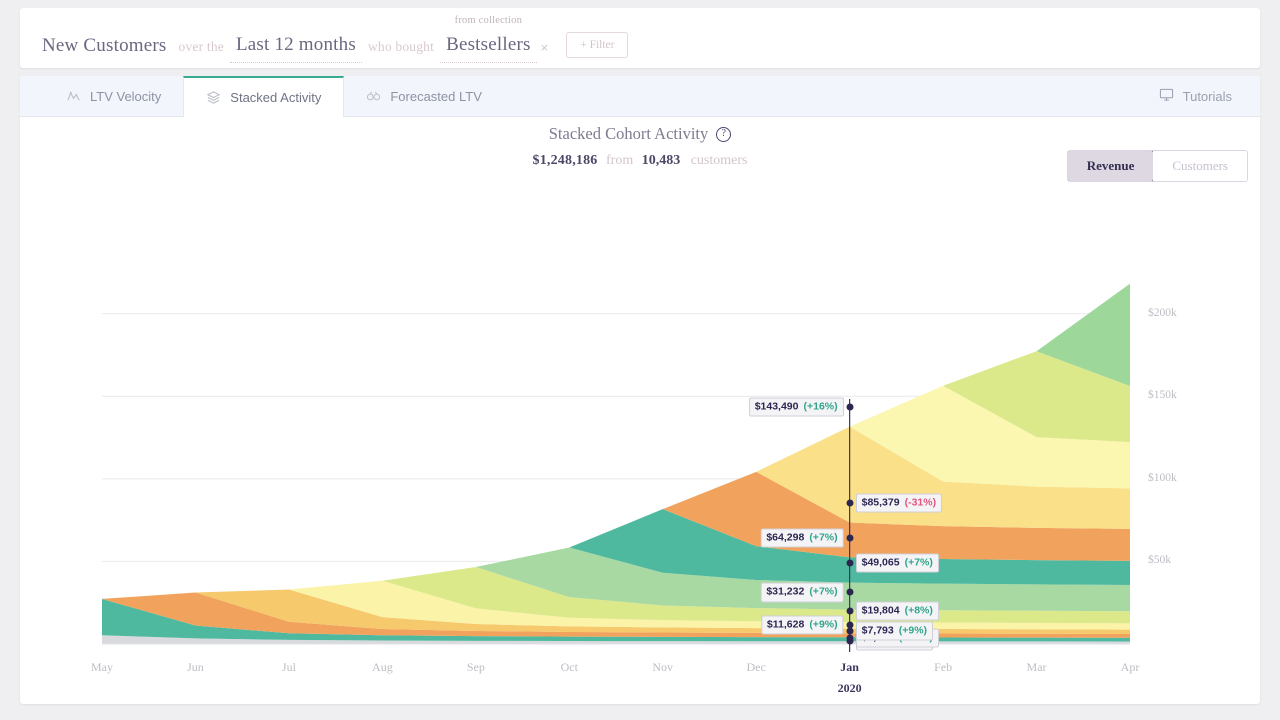 This screenshot has height=720, width=1280. I want to click on tab-ltv-velocity-label: LTV Velocity, so click(126, 96).